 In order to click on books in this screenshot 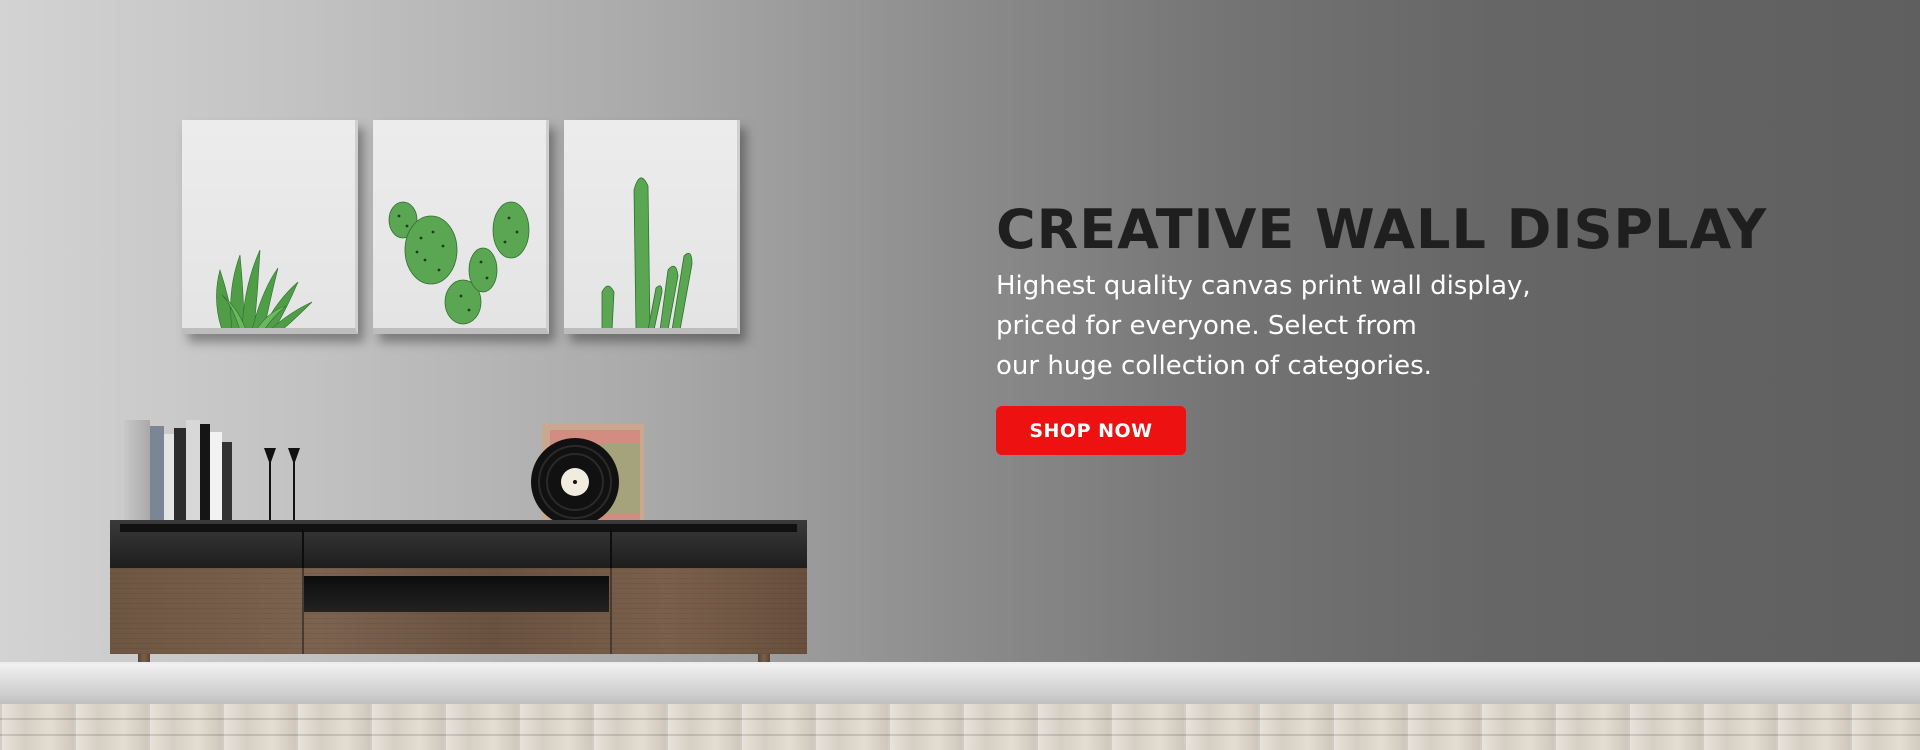, I will do `click(184, 470)`.